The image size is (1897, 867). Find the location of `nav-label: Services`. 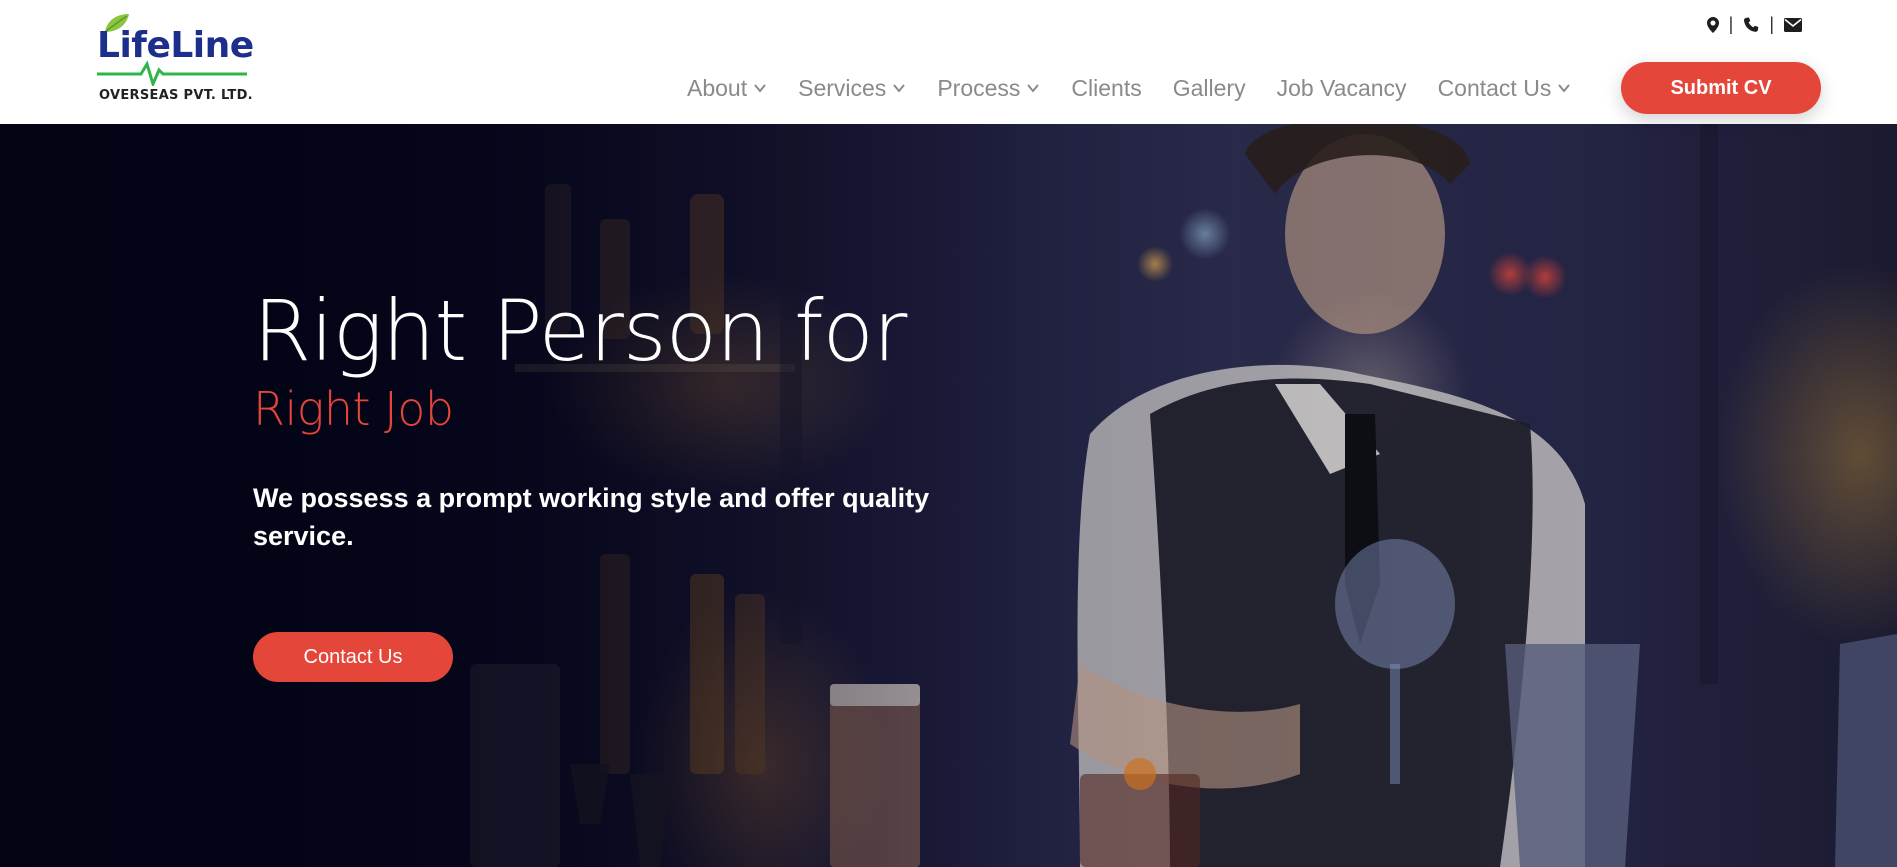

nav-label: Services is located at coordinates (842, 87).